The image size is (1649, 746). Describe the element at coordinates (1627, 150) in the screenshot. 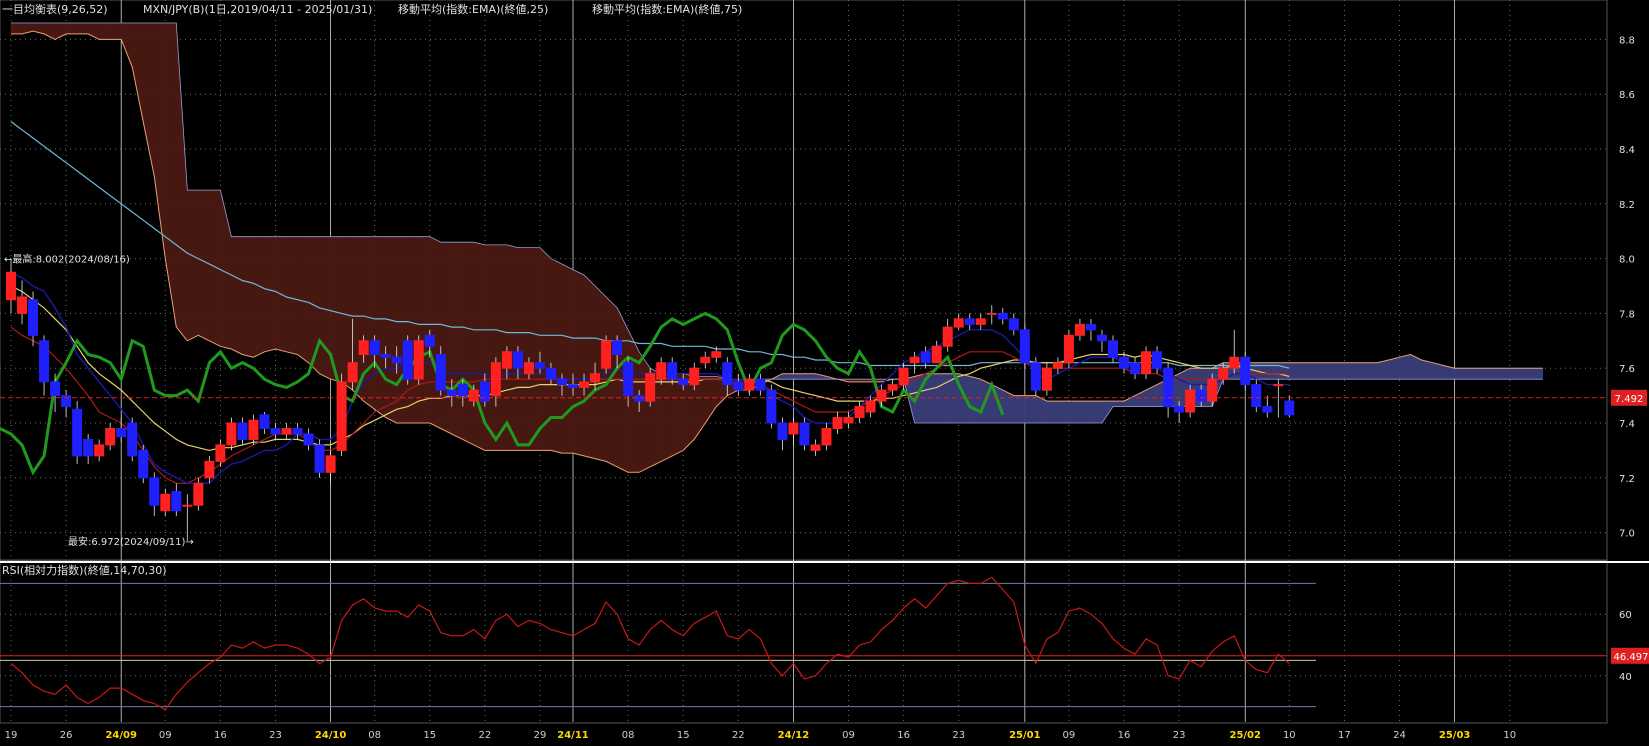

I see `price-tick-label: 8.4` at that location.